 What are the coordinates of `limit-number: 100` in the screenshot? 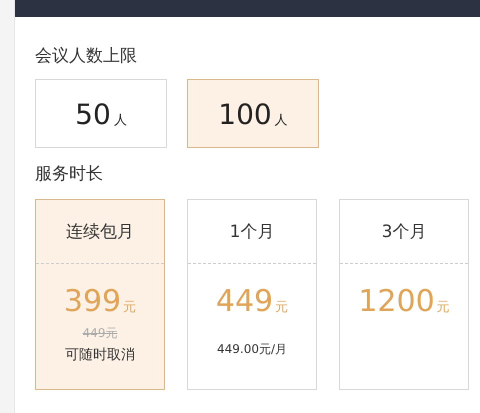 It's located at (245, 114).